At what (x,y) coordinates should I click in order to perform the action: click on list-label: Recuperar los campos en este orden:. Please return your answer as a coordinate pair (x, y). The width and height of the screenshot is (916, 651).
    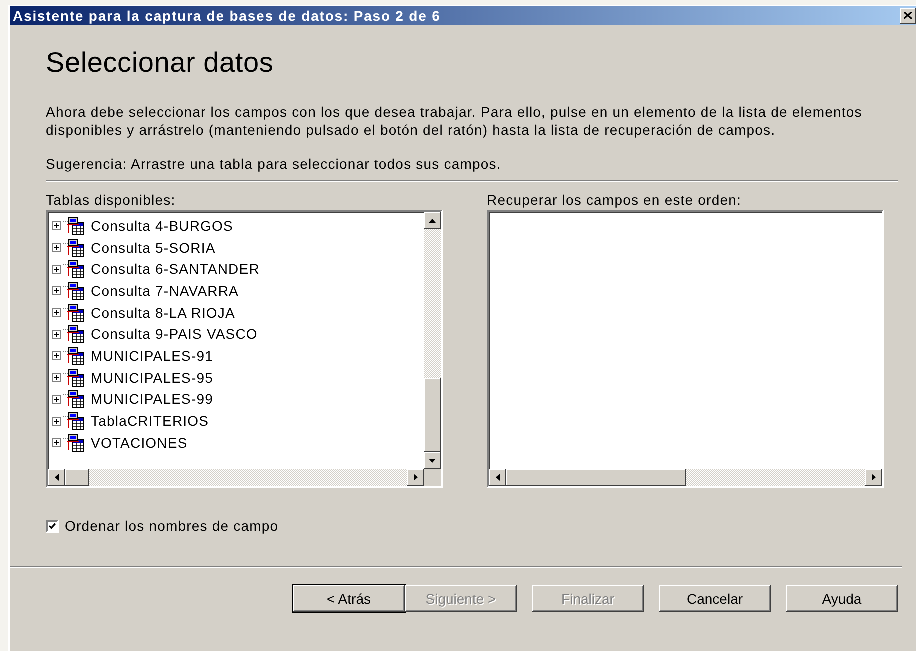
    Looking at the image, I should click on (614, 200).